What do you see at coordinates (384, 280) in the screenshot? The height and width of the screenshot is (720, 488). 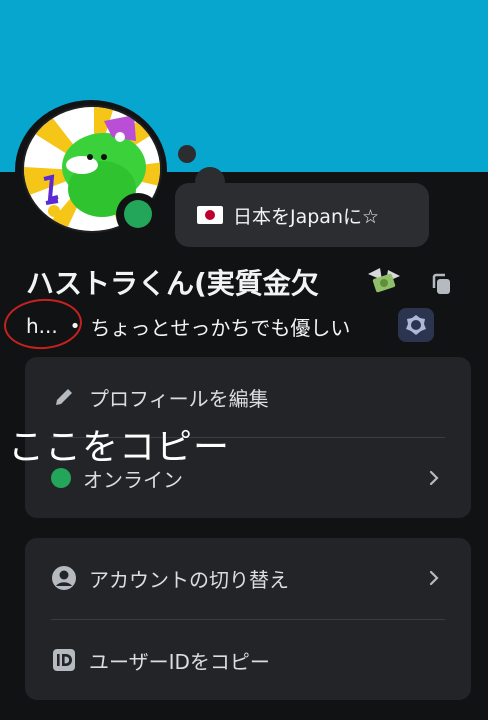 I see `money-with-wings-icon` at bounding box center [384, 280].